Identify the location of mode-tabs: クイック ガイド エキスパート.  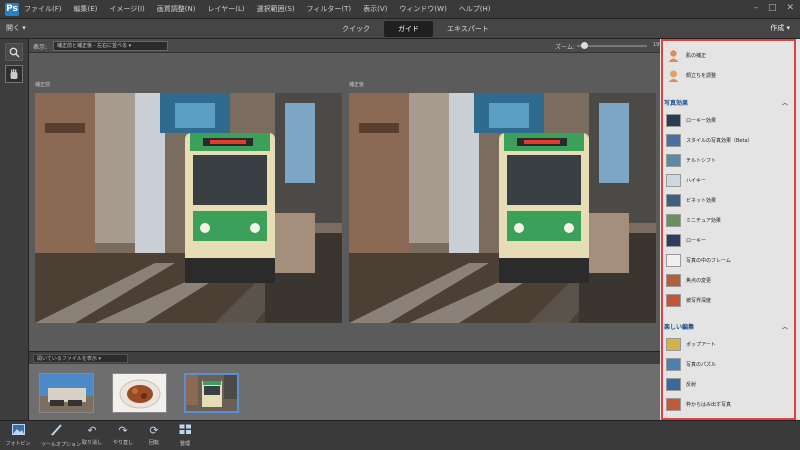
(415, 29).